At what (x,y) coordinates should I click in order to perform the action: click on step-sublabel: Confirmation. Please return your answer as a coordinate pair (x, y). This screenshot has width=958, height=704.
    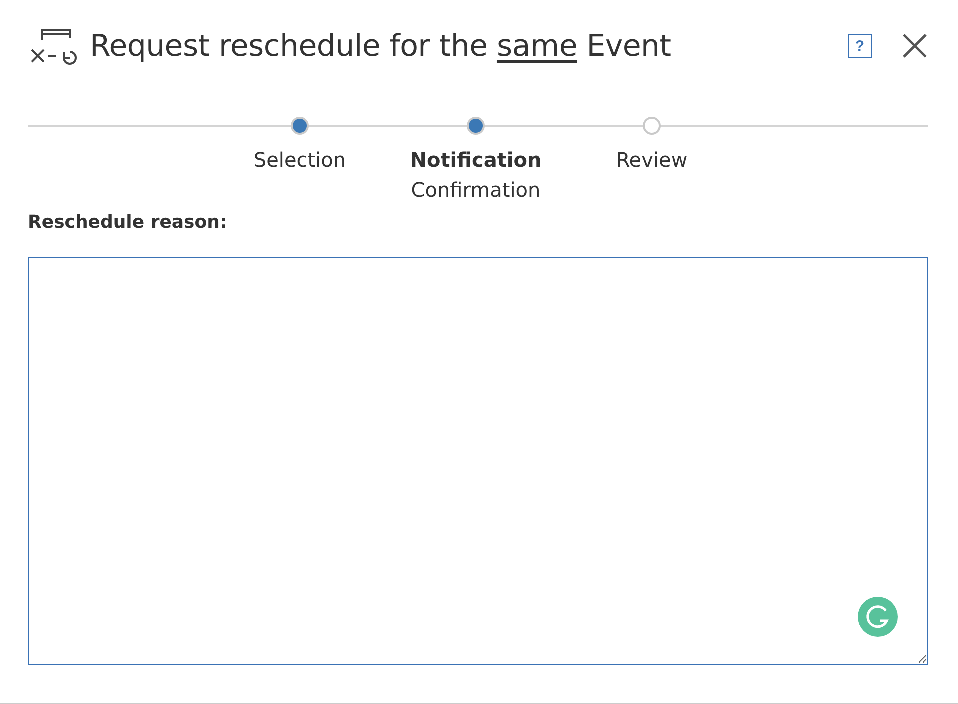
    Looking at the image, I should click on (476, 190).